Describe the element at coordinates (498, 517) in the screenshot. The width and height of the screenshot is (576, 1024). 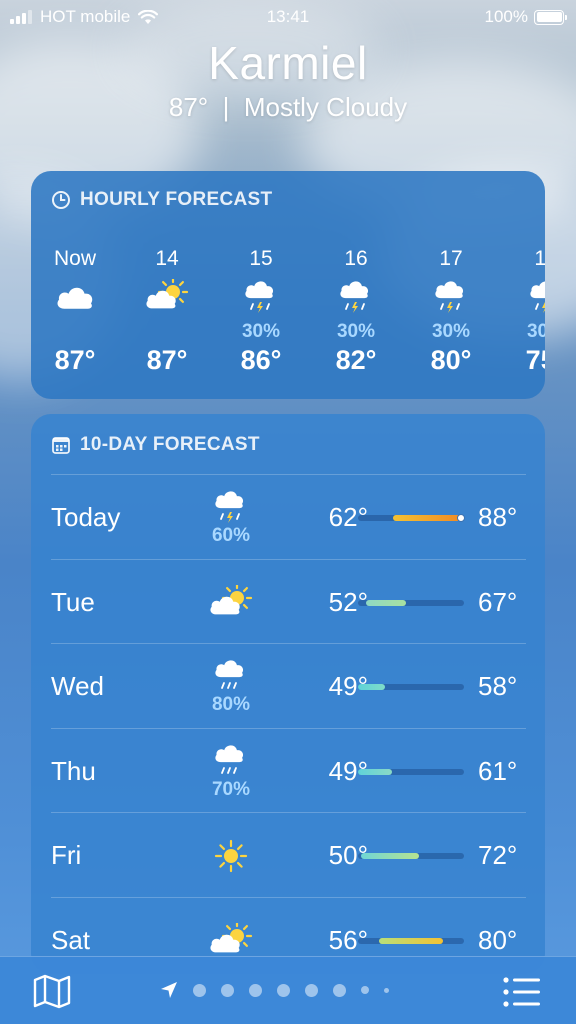
I see `high-temperature: 88°` at that location.